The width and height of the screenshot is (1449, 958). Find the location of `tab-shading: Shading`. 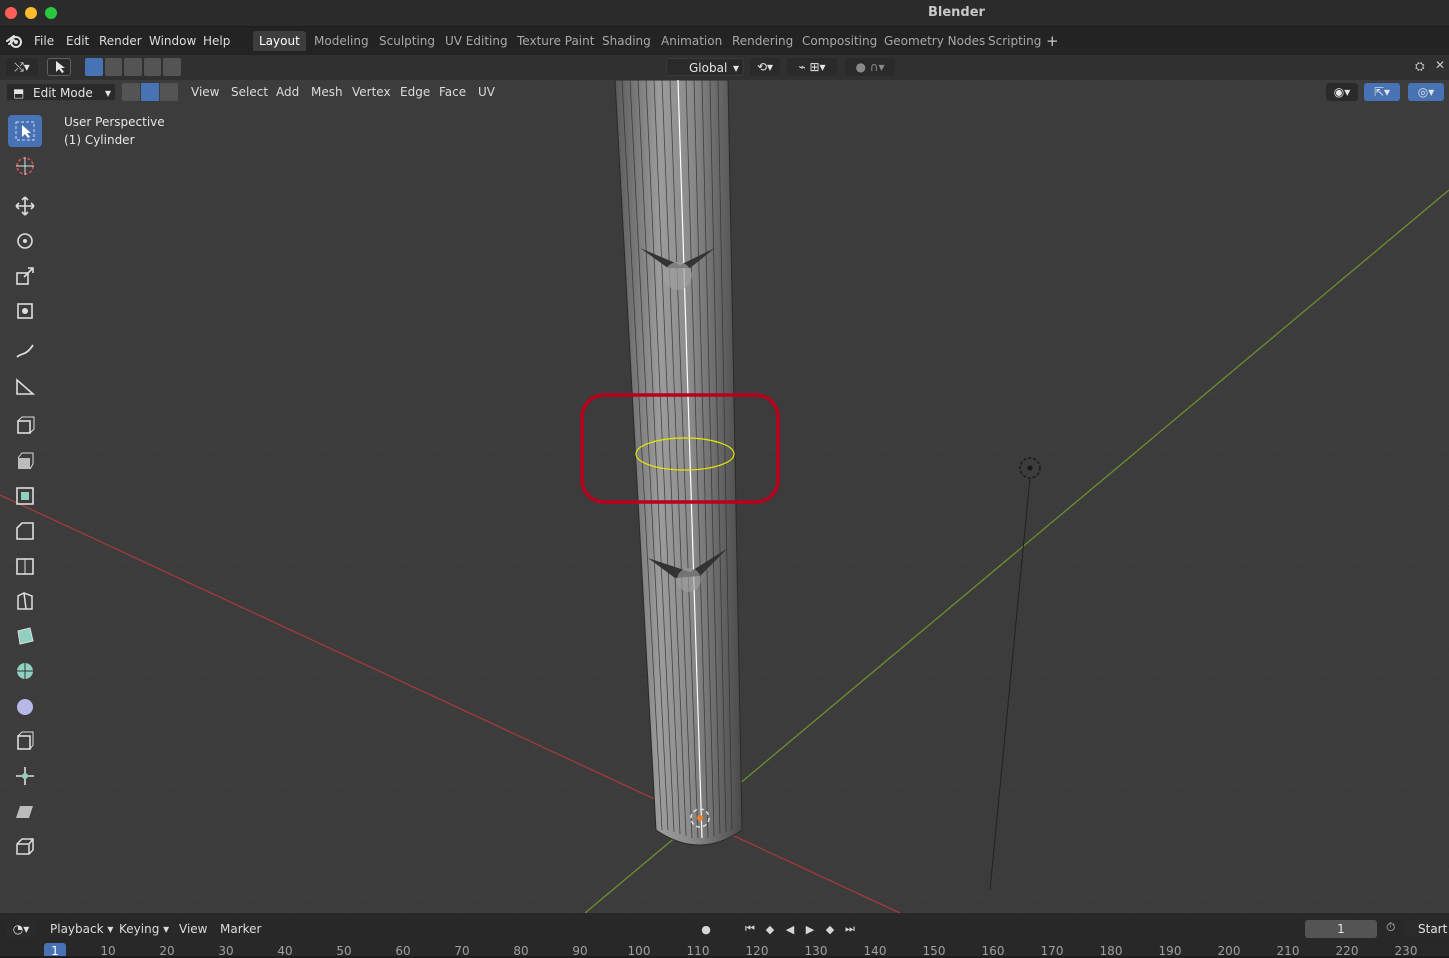

tab-shading: Shading is located at coordinates (626, 41).